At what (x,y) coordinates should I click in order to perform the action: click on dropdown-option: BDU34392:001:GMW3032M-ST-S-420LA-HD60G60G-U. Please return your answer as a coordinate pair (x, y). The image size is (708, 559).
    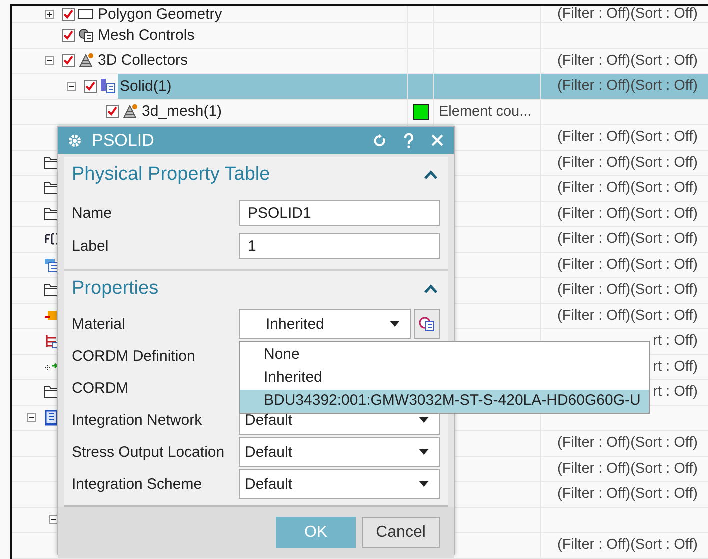
    Looking at the image, I should click on (444, 401).